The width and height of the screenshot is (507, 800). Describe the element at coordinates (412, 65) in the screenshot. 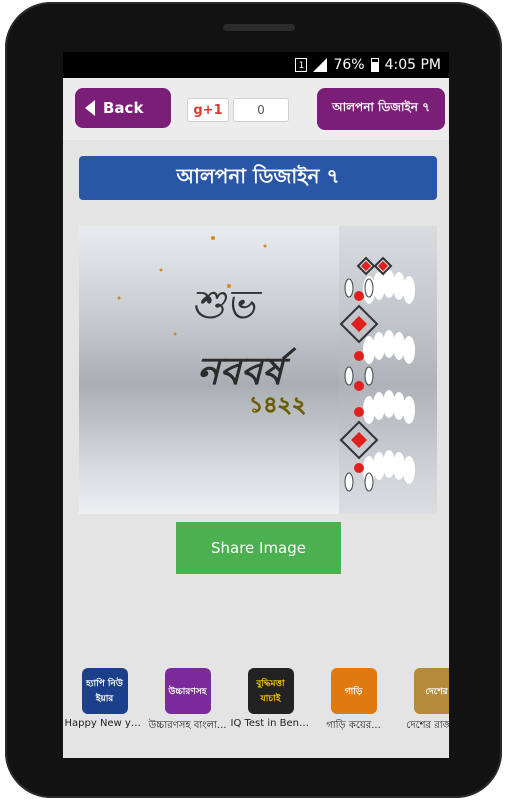

I see `clock: 4:05 PM` at that location.